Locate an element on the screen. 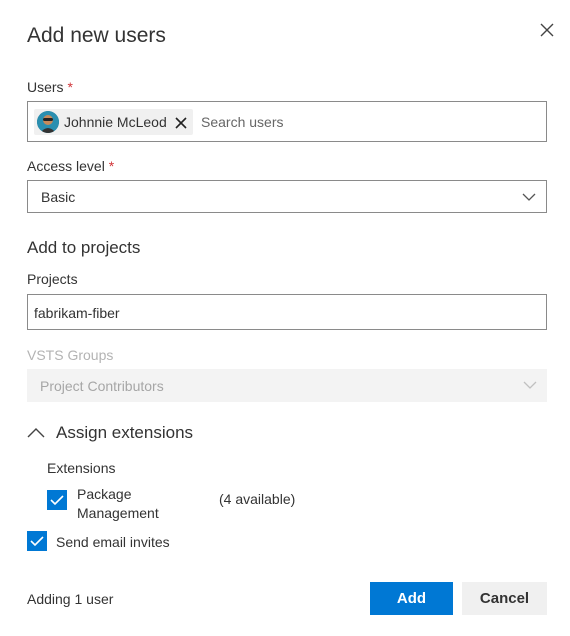 The width and height of the screenshot is (570, 636). package-management-checkbox is located at coordinates (57, 500).